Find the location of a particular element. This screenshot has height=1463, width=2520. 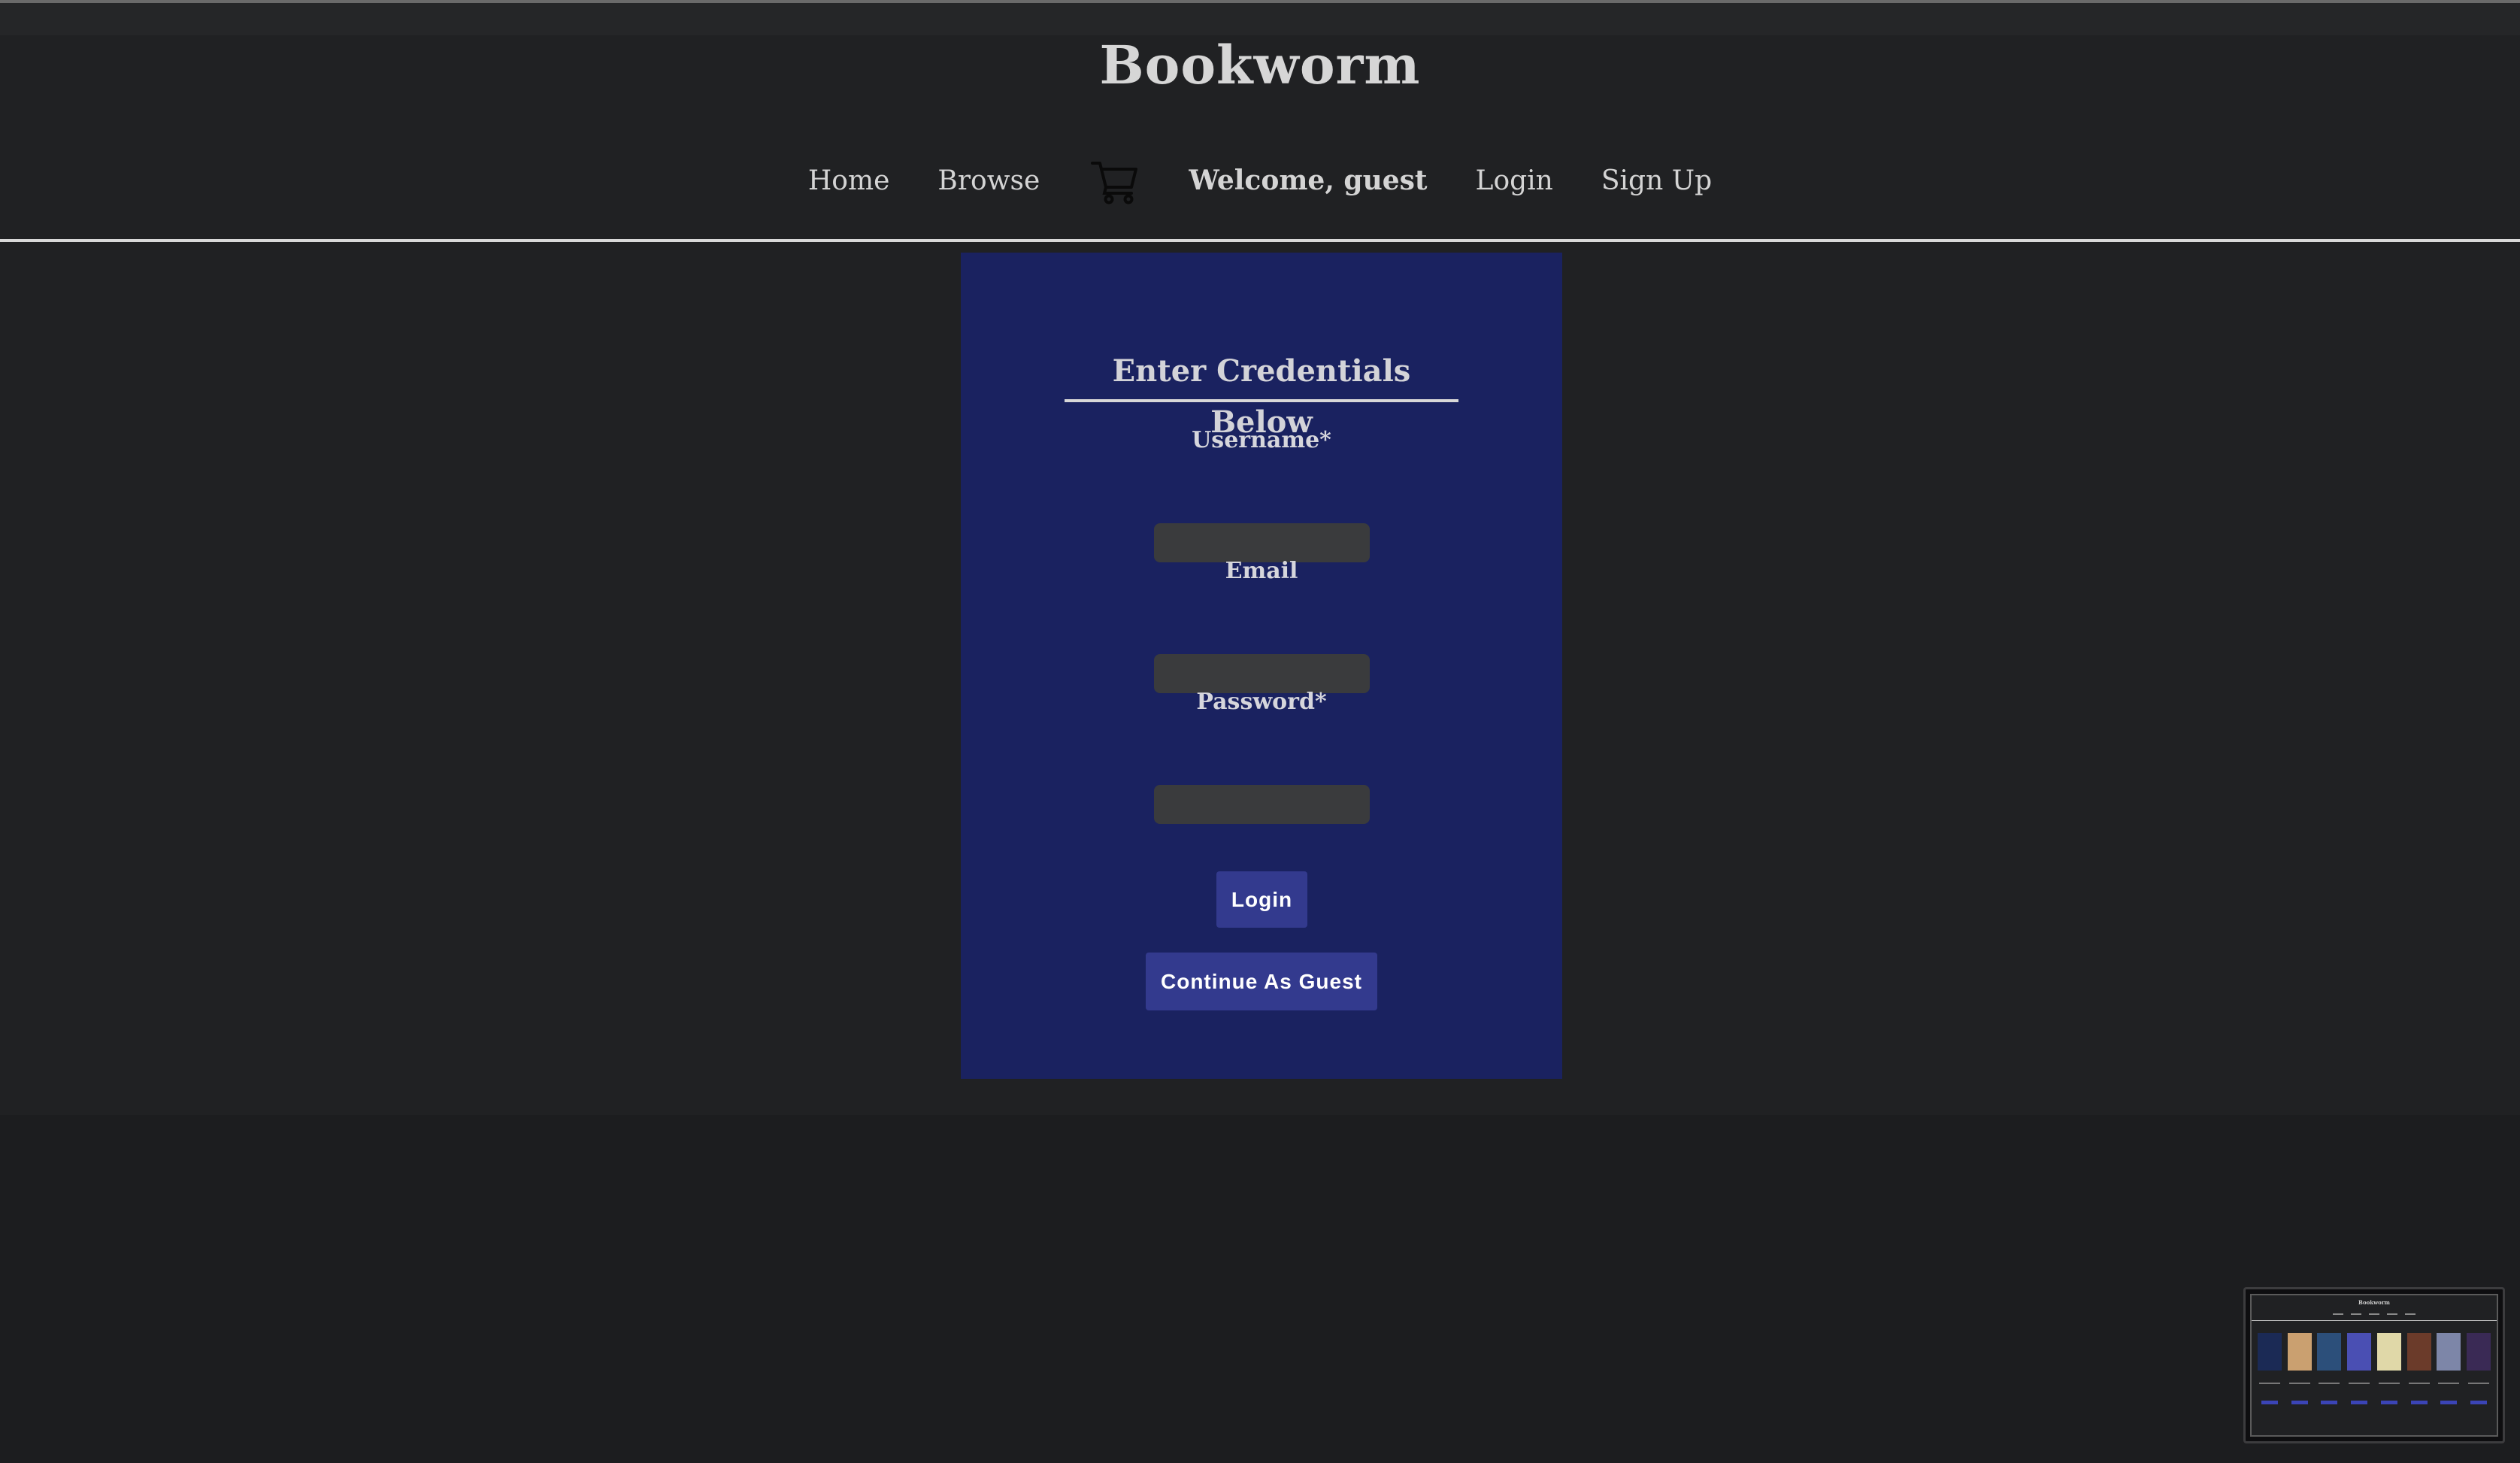

thumbnail-page: Bookworm is located at coordinates (2374, 1365).